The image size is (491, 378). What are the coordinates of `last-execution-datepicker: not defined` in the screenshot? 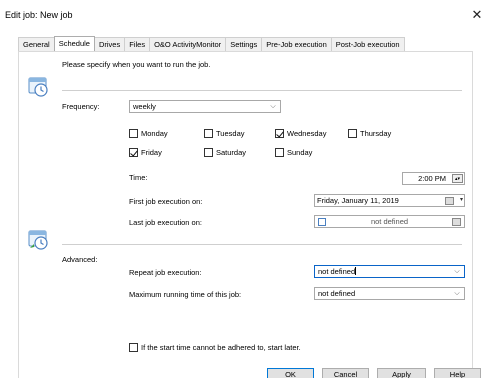 It's located at (389, 221).